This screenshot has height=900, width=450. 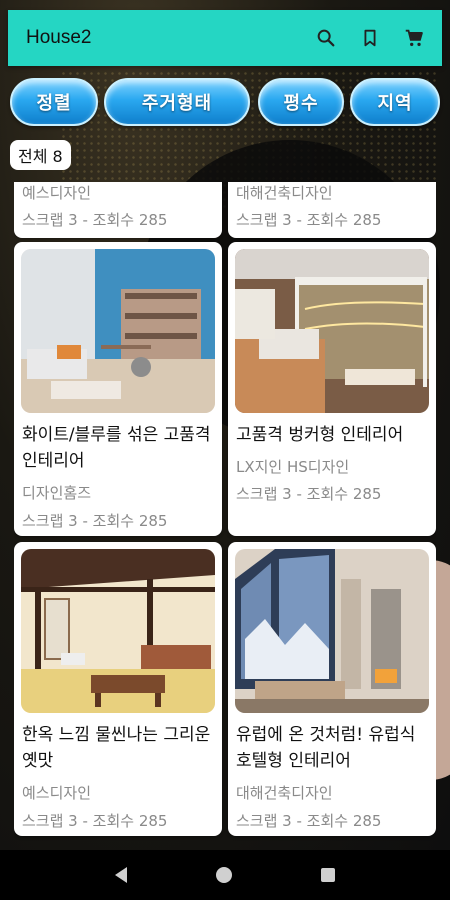 What do you see at coordinates (328, 875) in the screenshot?
I see `recents-icon` at bounding box center [328, 875].